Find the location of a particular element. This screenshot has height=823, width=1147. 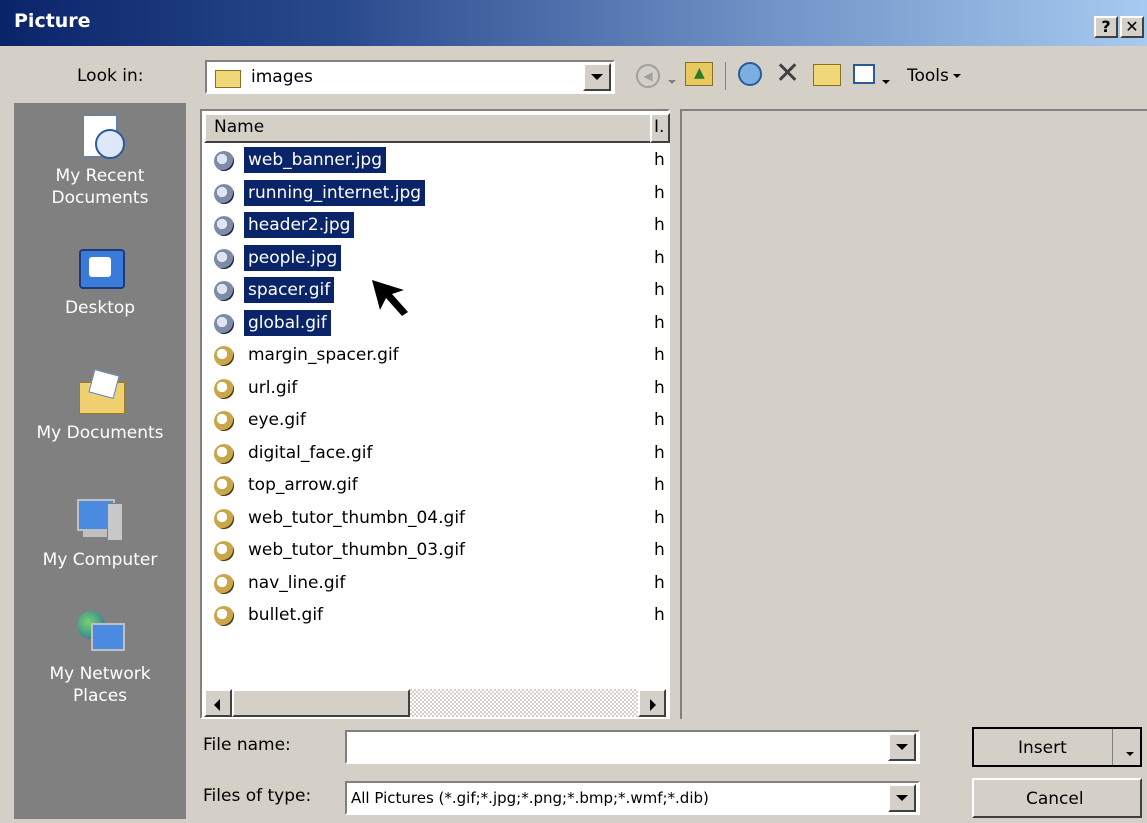

file-name-text: bullet.gif is located at coordinates (286, 615).